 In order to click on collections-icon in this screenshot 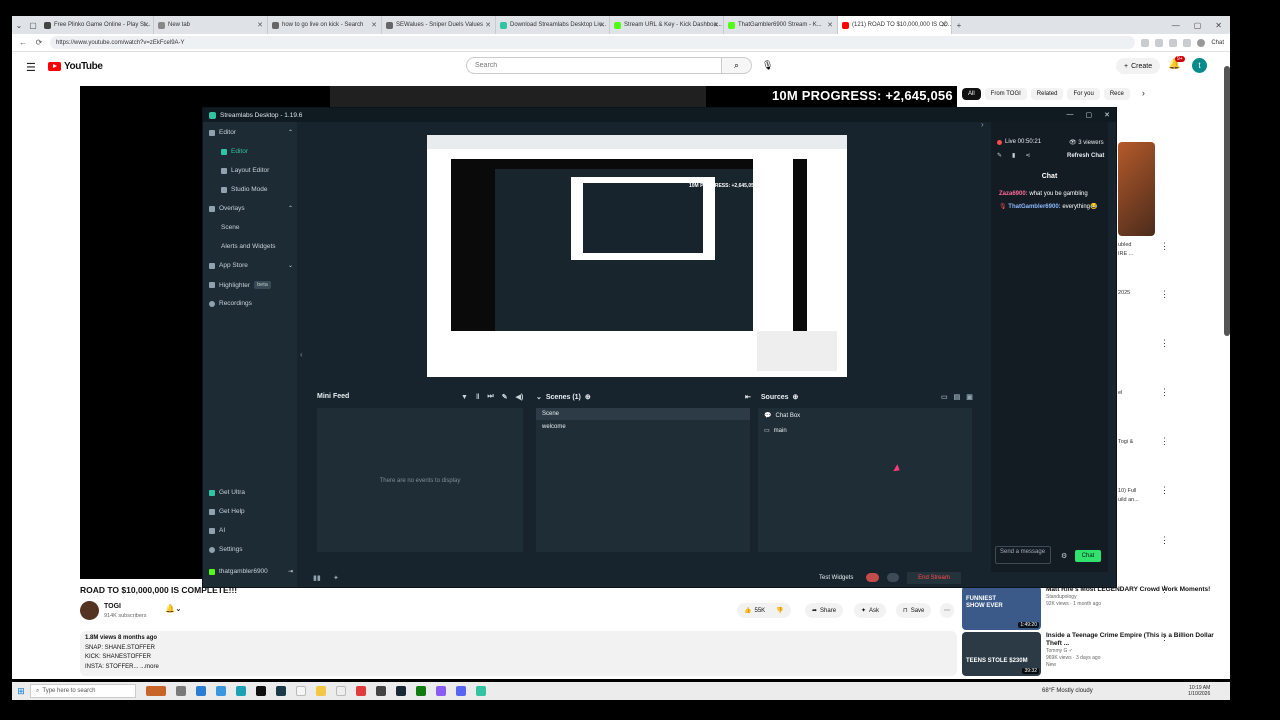, I will do `click(1187, 42)`.